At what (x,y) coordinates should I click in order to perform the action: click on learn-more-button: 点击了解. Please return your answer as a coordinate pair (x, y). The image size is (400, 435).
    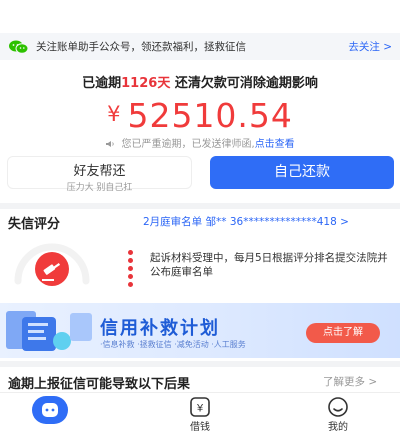
    Looking at the image, I should click on (343, 333).